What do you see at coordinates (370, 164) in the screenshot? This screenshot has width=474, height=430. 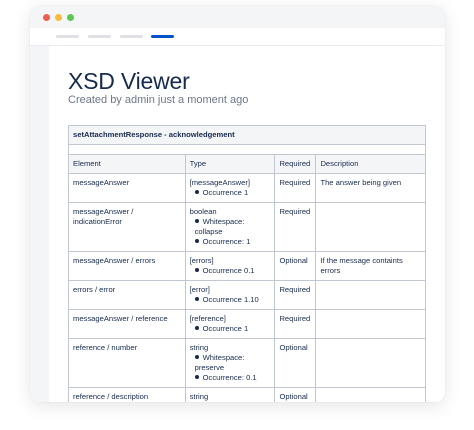 I see `header-description: Description` at bounding box center [370, 164].